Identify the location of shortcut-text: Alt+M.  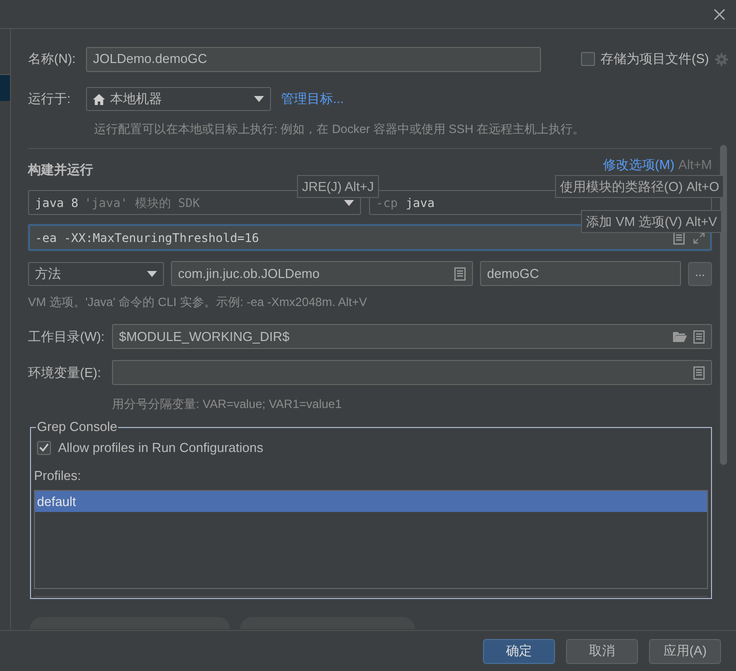
(695, 165).